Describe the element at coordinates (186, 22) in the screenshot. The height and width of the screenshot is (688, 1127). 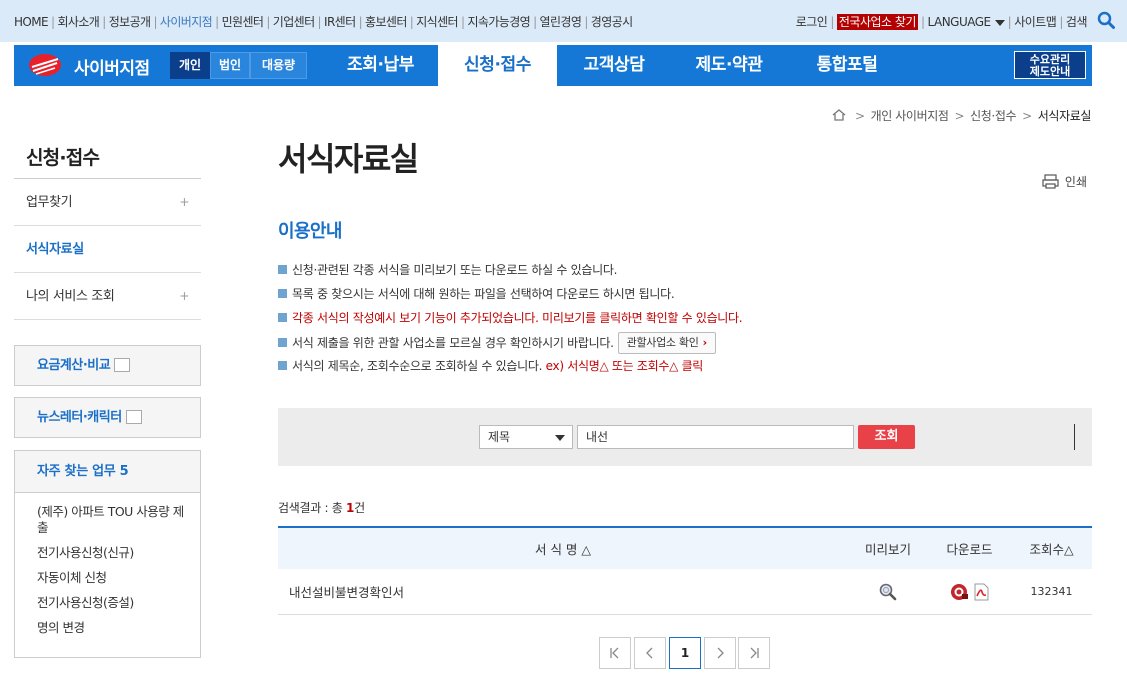
I see `util-cyber-branch: 사이버지점` at that location.